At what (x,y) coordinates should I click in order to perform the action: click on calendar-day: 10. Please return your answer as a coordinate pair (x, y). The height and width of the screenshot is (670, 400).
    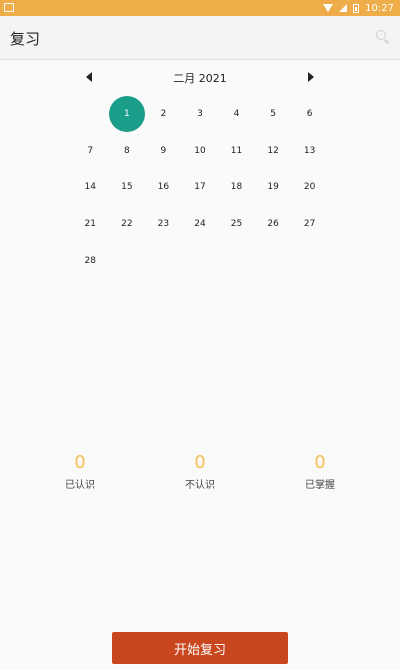
    Looking at the image, I should click on (200, 151).